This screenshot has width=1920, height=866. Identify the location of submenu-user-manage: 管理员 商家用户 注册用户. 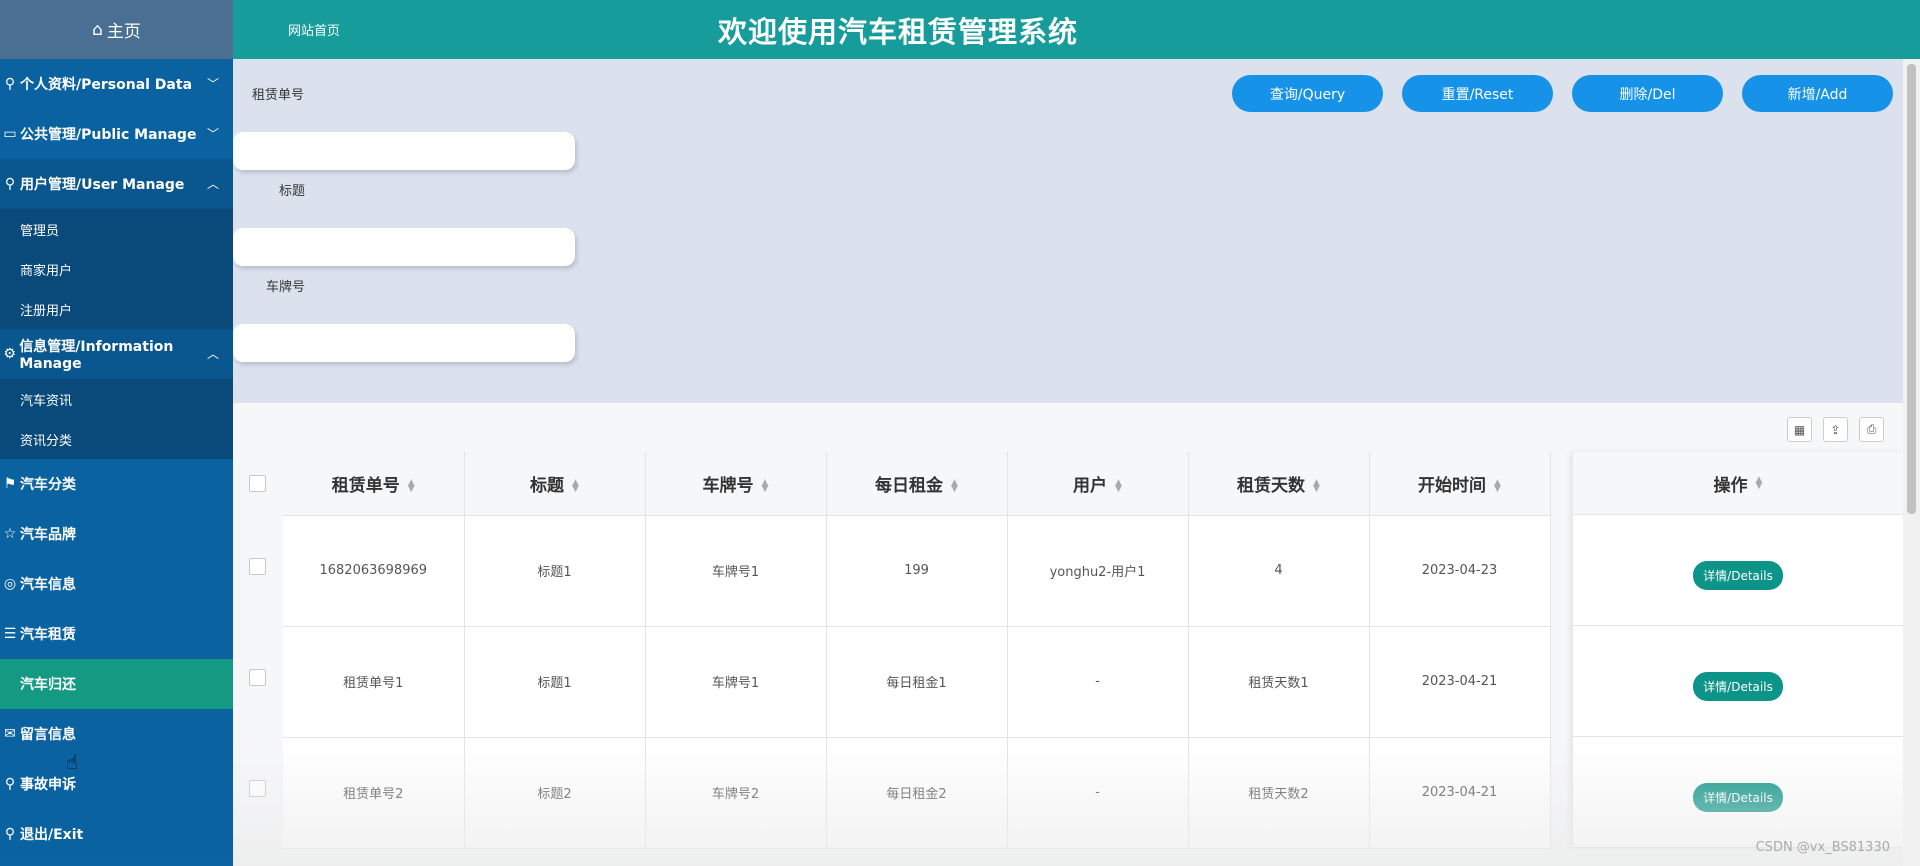
(116, 269).